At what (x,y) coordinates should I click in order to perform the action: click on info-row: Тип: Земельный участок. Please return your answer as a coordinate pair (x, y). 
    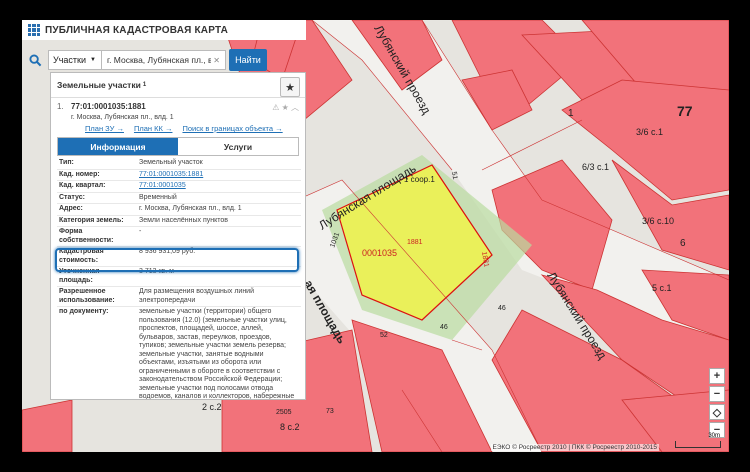
    Looking at the image, I should click on (179, 164).